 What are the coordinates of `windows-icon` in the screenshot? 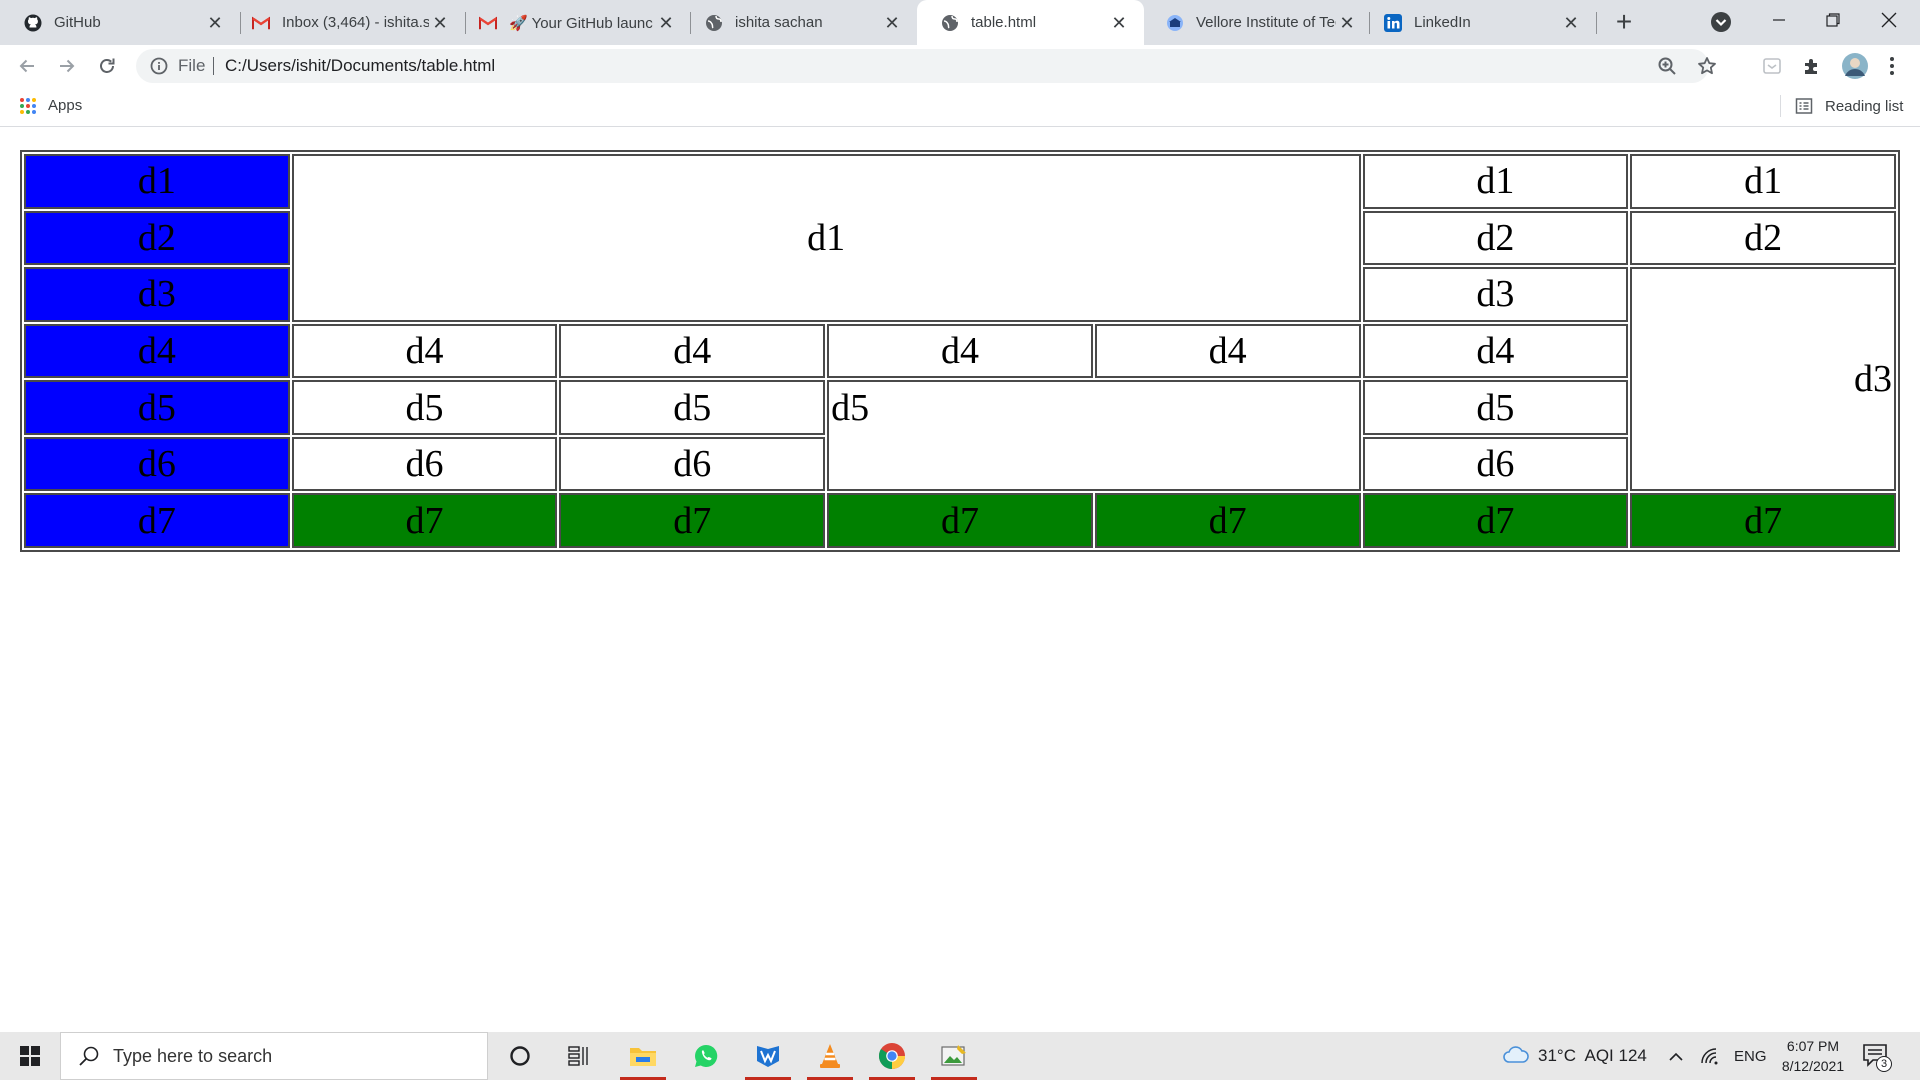 It's located at (30, 1056).